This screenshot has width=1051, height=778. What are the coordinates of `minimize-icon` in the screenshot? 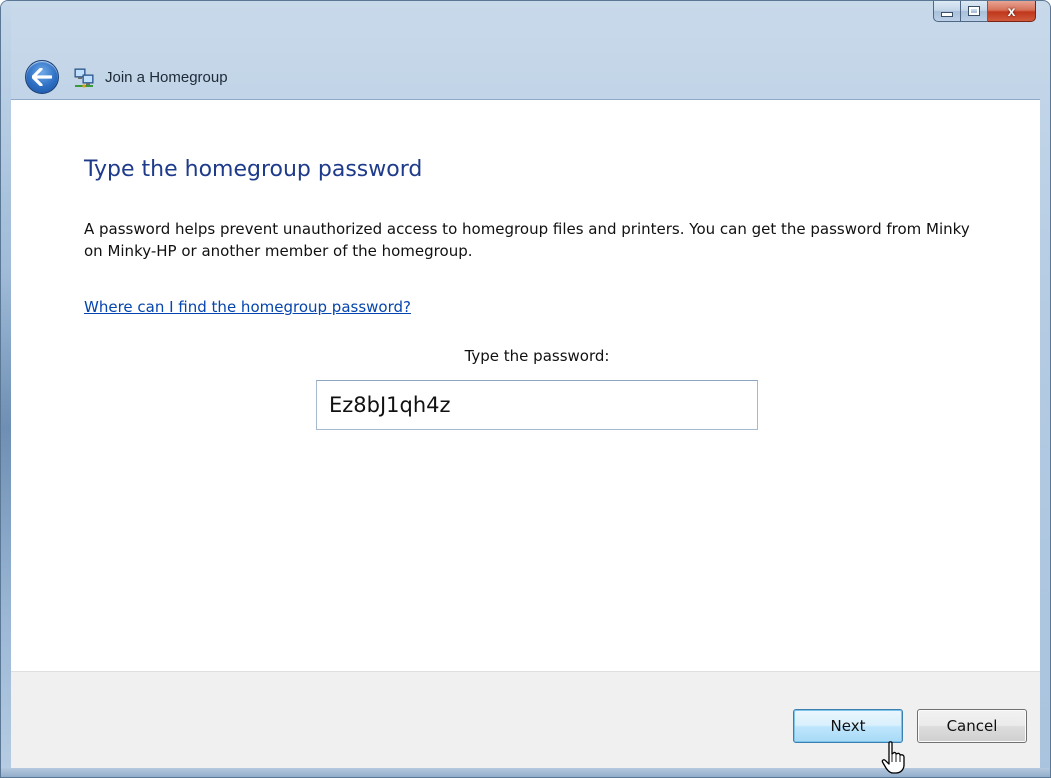 It's located at (947, 14).